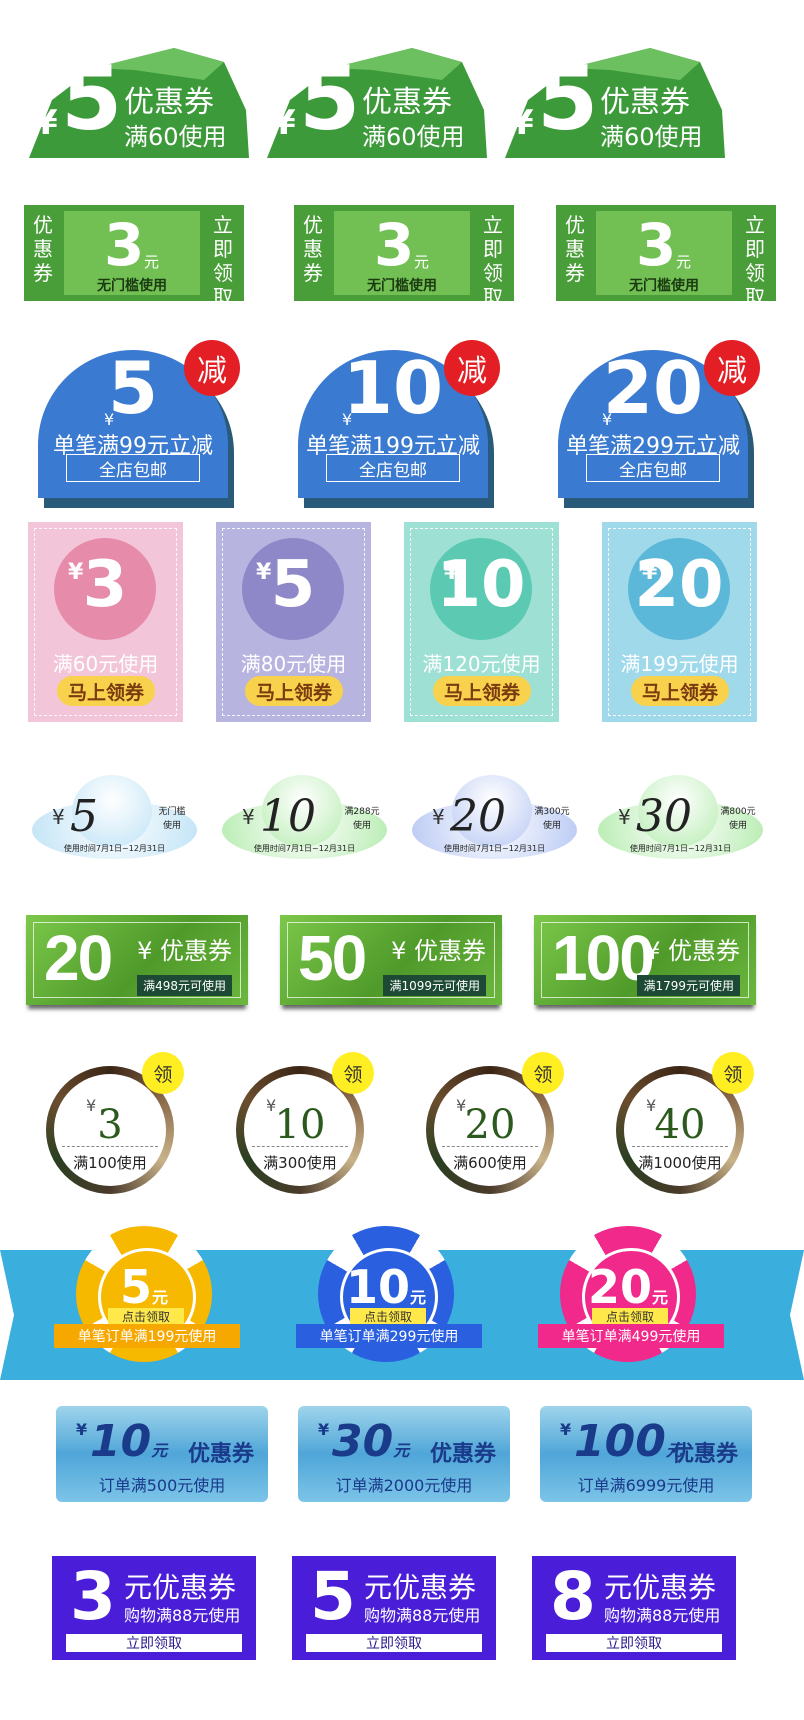 This screenshot has height=1720, width=804. What do you see at coordinates (134, 257) in the screenshot?
I see `ticket-coupon-1: 优惠券 3 元 无门槛使用 立即领取` at bounding box center [134, 257].